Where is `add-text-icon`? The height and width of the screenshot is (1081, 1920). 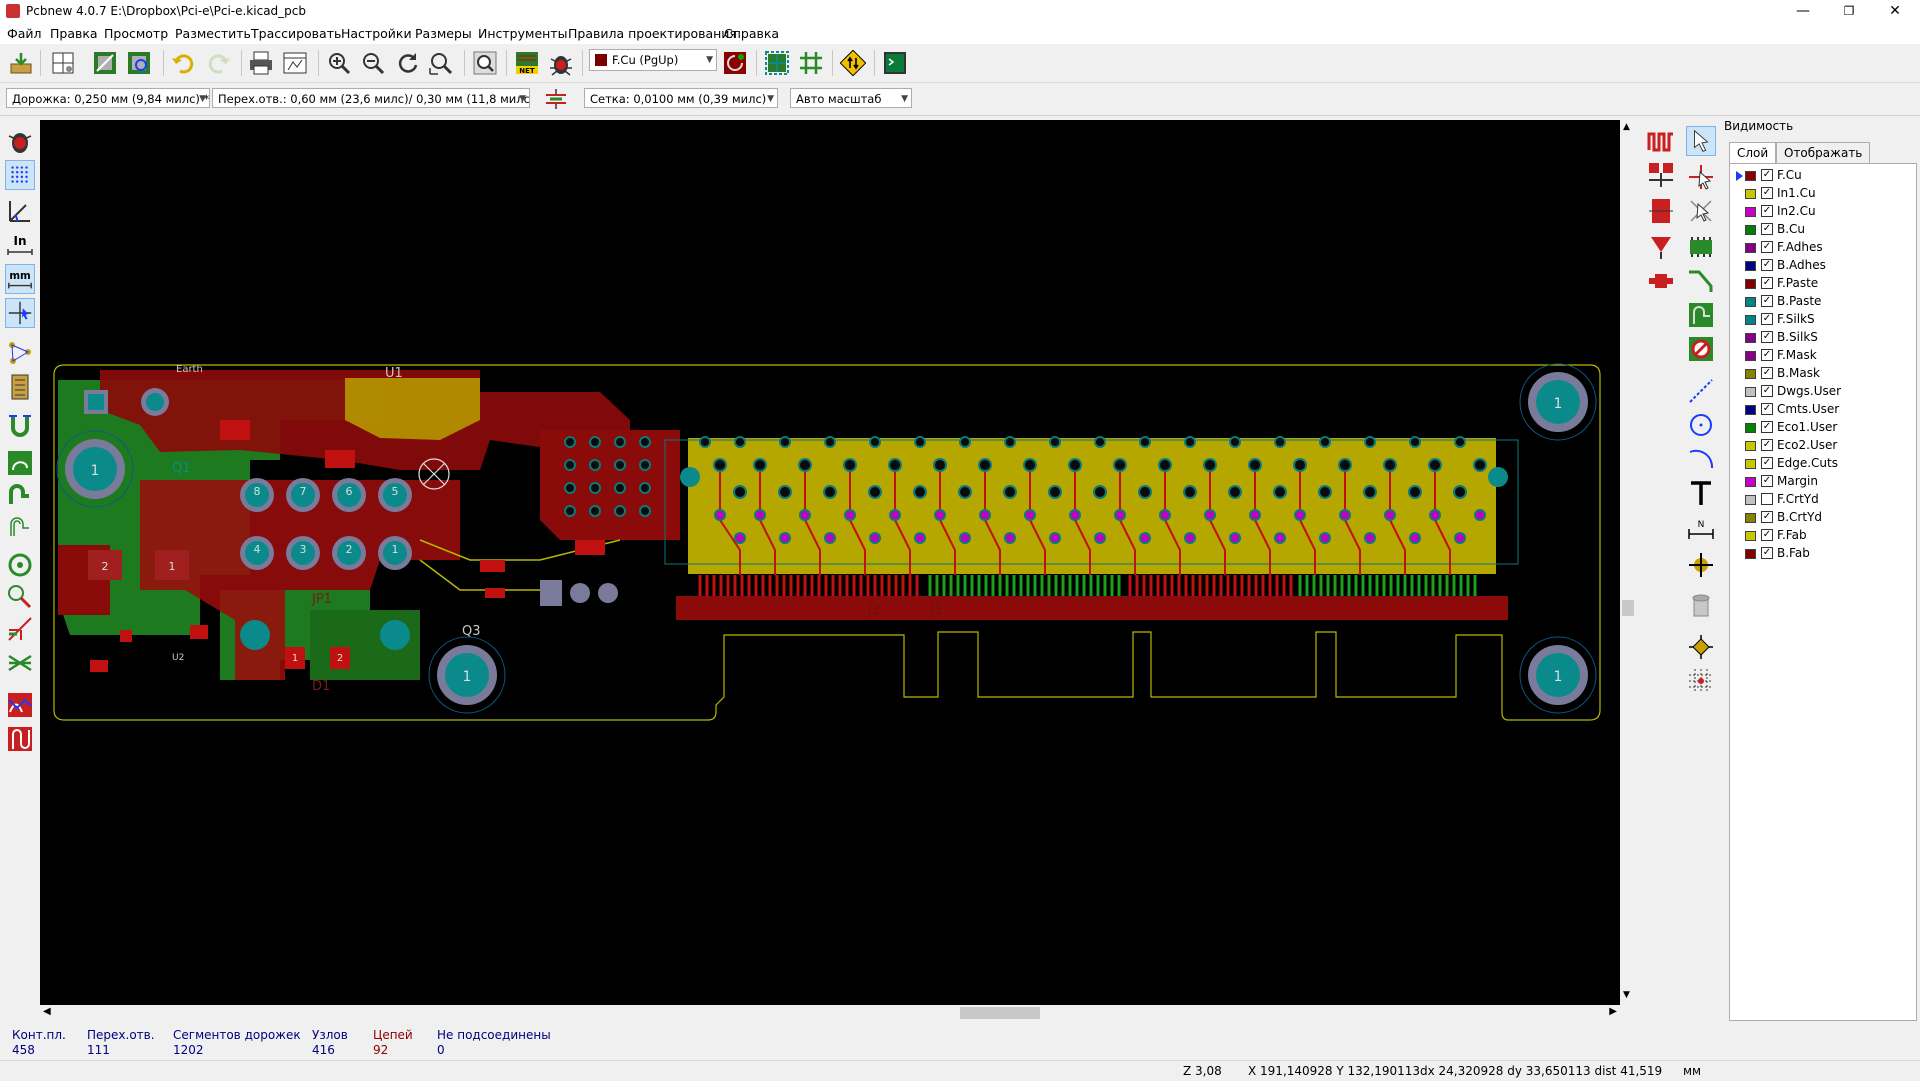 add-text-icon is located at coordinates (1701, 493).